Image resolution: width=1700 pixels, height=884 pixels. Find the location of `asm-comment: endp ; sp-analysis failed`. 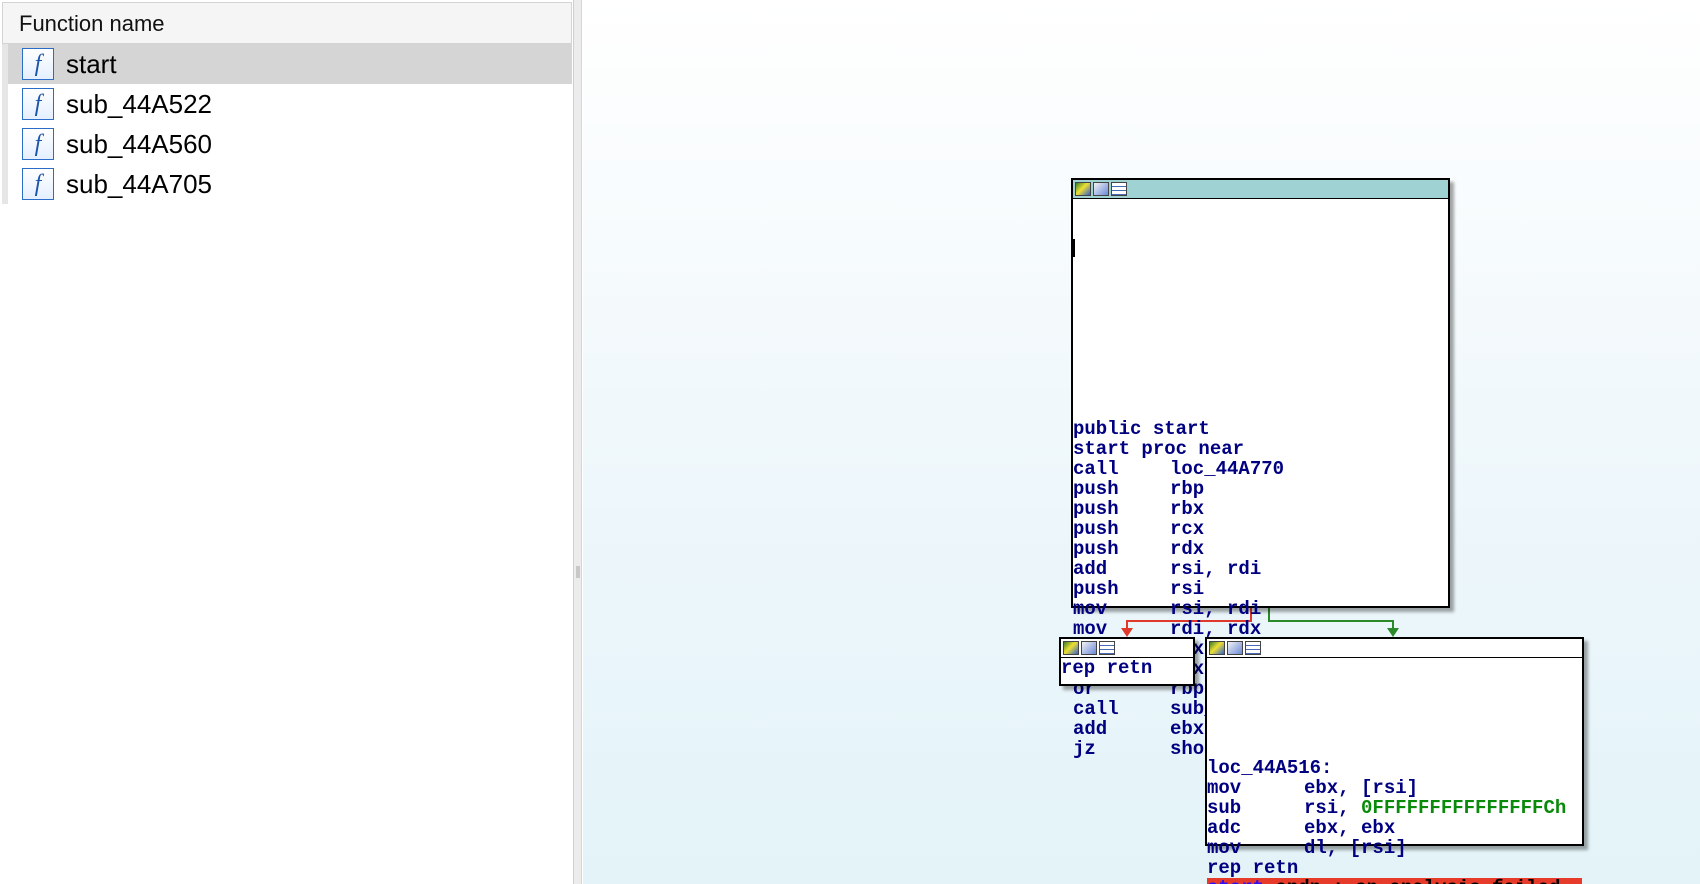

asm-comment: endp ; sp-analysis failed is located at coordinates (1412, 880).